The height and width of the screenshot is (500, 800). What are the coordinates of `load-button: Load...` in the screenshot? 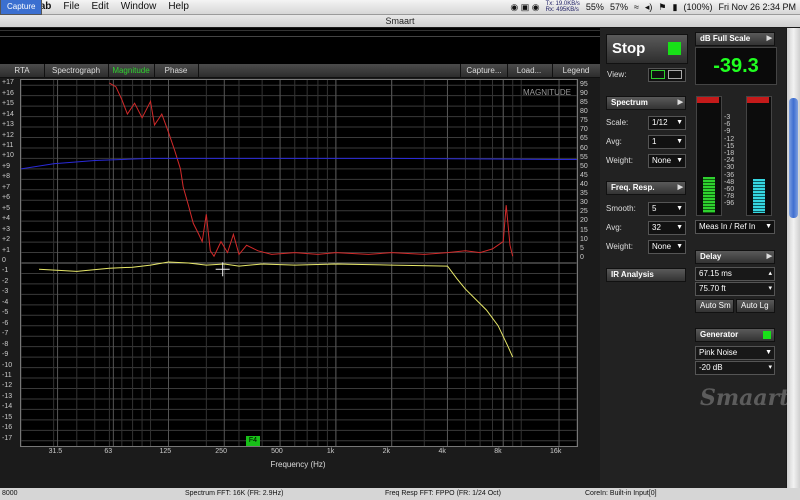 It's located at (529, 70).